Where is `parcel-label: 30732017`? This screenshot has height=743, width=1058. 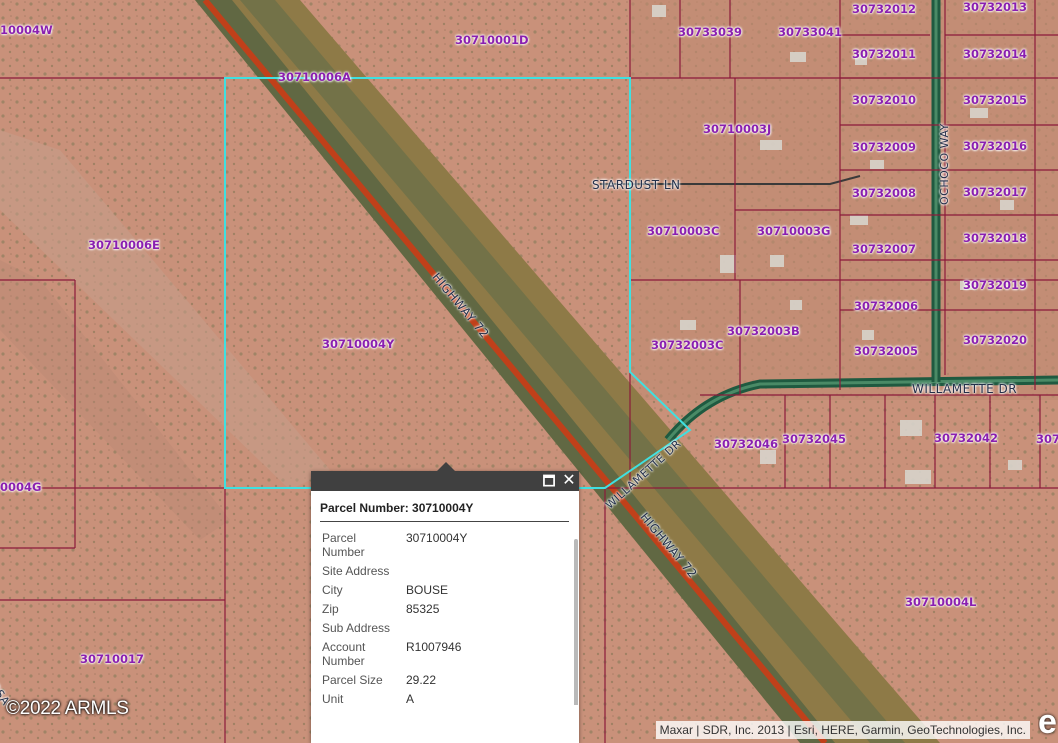
parcel-label: 30732017 is located at coordinates (995, 192).